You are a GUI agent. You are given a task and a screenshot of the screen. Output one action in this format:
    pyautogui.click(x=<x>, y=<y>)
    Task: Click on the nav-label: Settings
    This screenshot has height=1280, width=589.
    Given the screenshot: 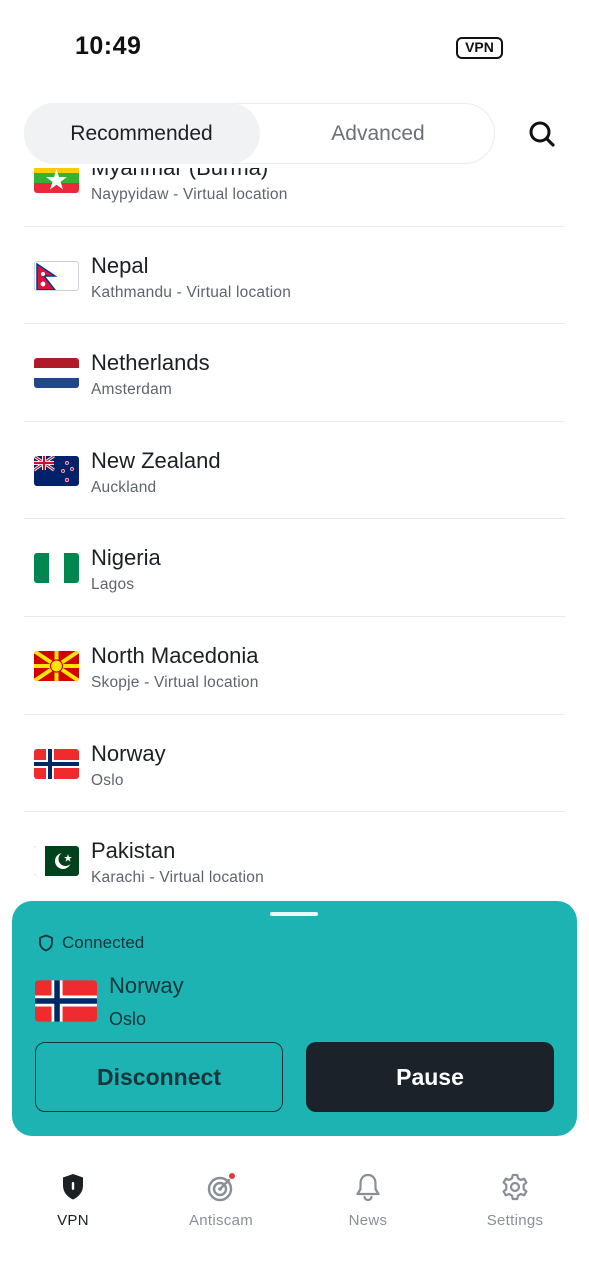 What is the action you would take?
    pyautogui.click(x=515, y=1220)
    